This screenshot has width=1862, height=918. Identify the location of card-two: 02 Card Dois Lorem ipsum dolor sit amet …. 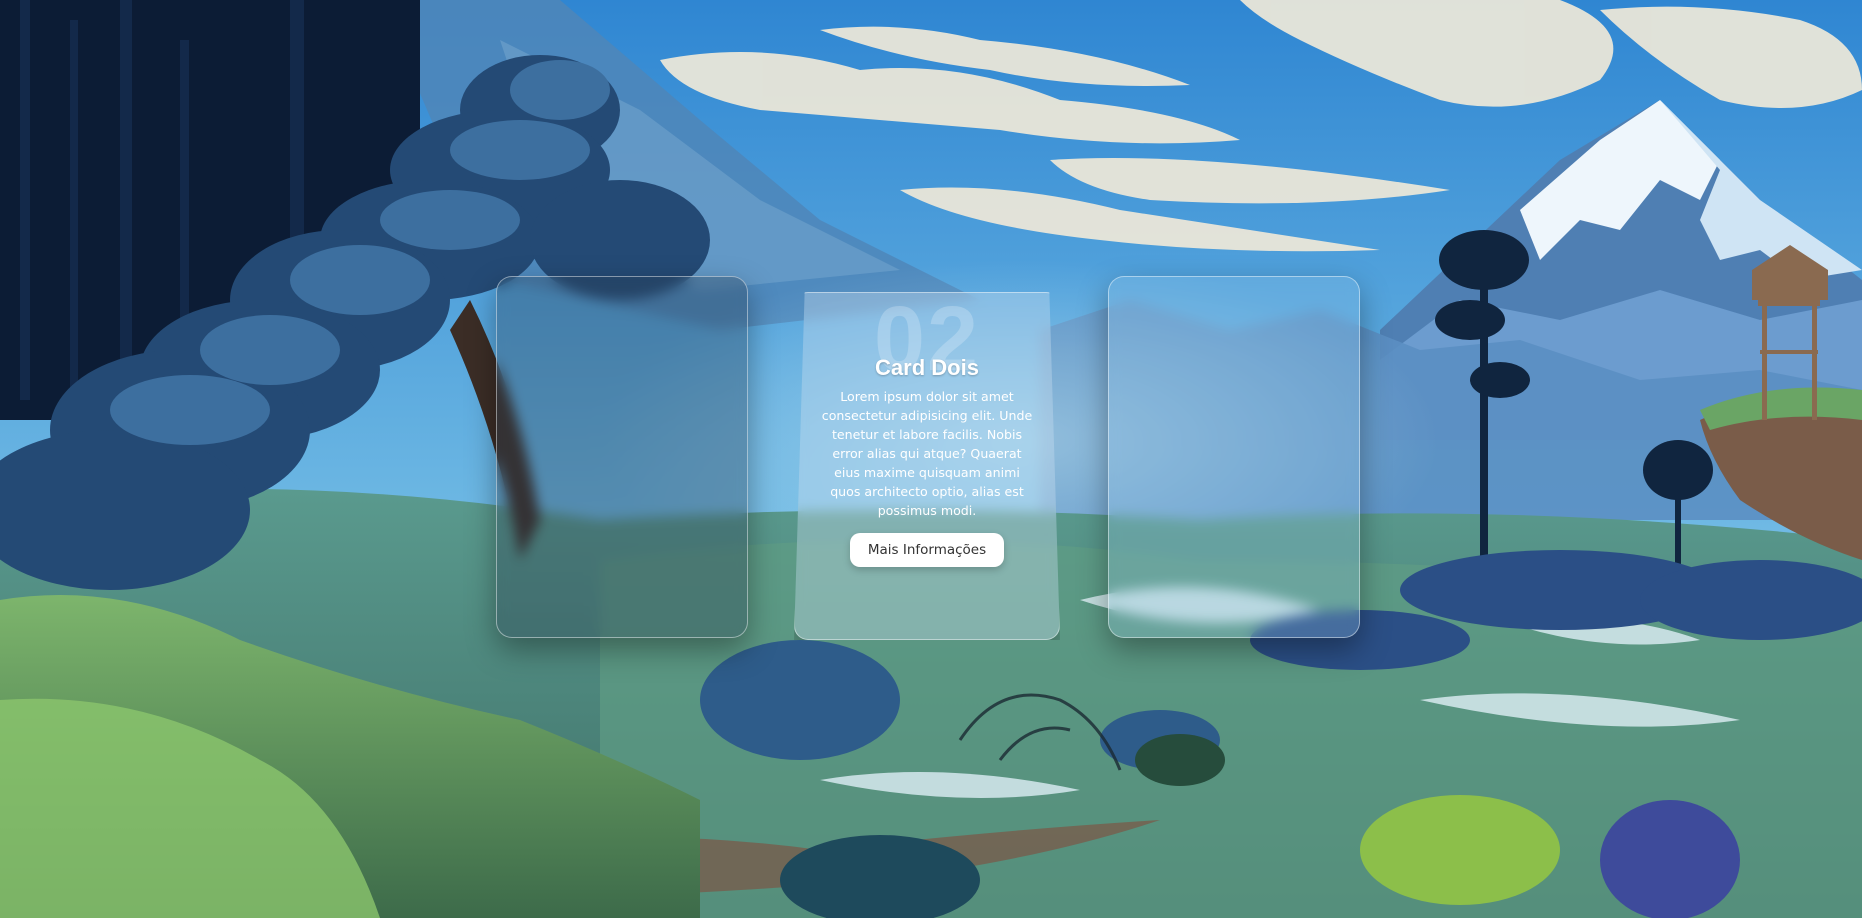
(927, 466).